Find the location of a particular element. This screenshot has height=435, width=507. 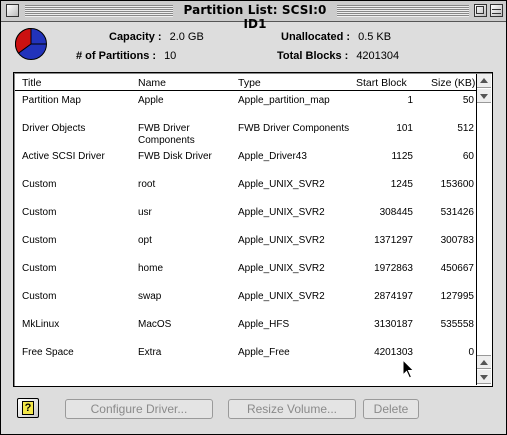

vertical-scrollbar is located at coordinates (483, 229).